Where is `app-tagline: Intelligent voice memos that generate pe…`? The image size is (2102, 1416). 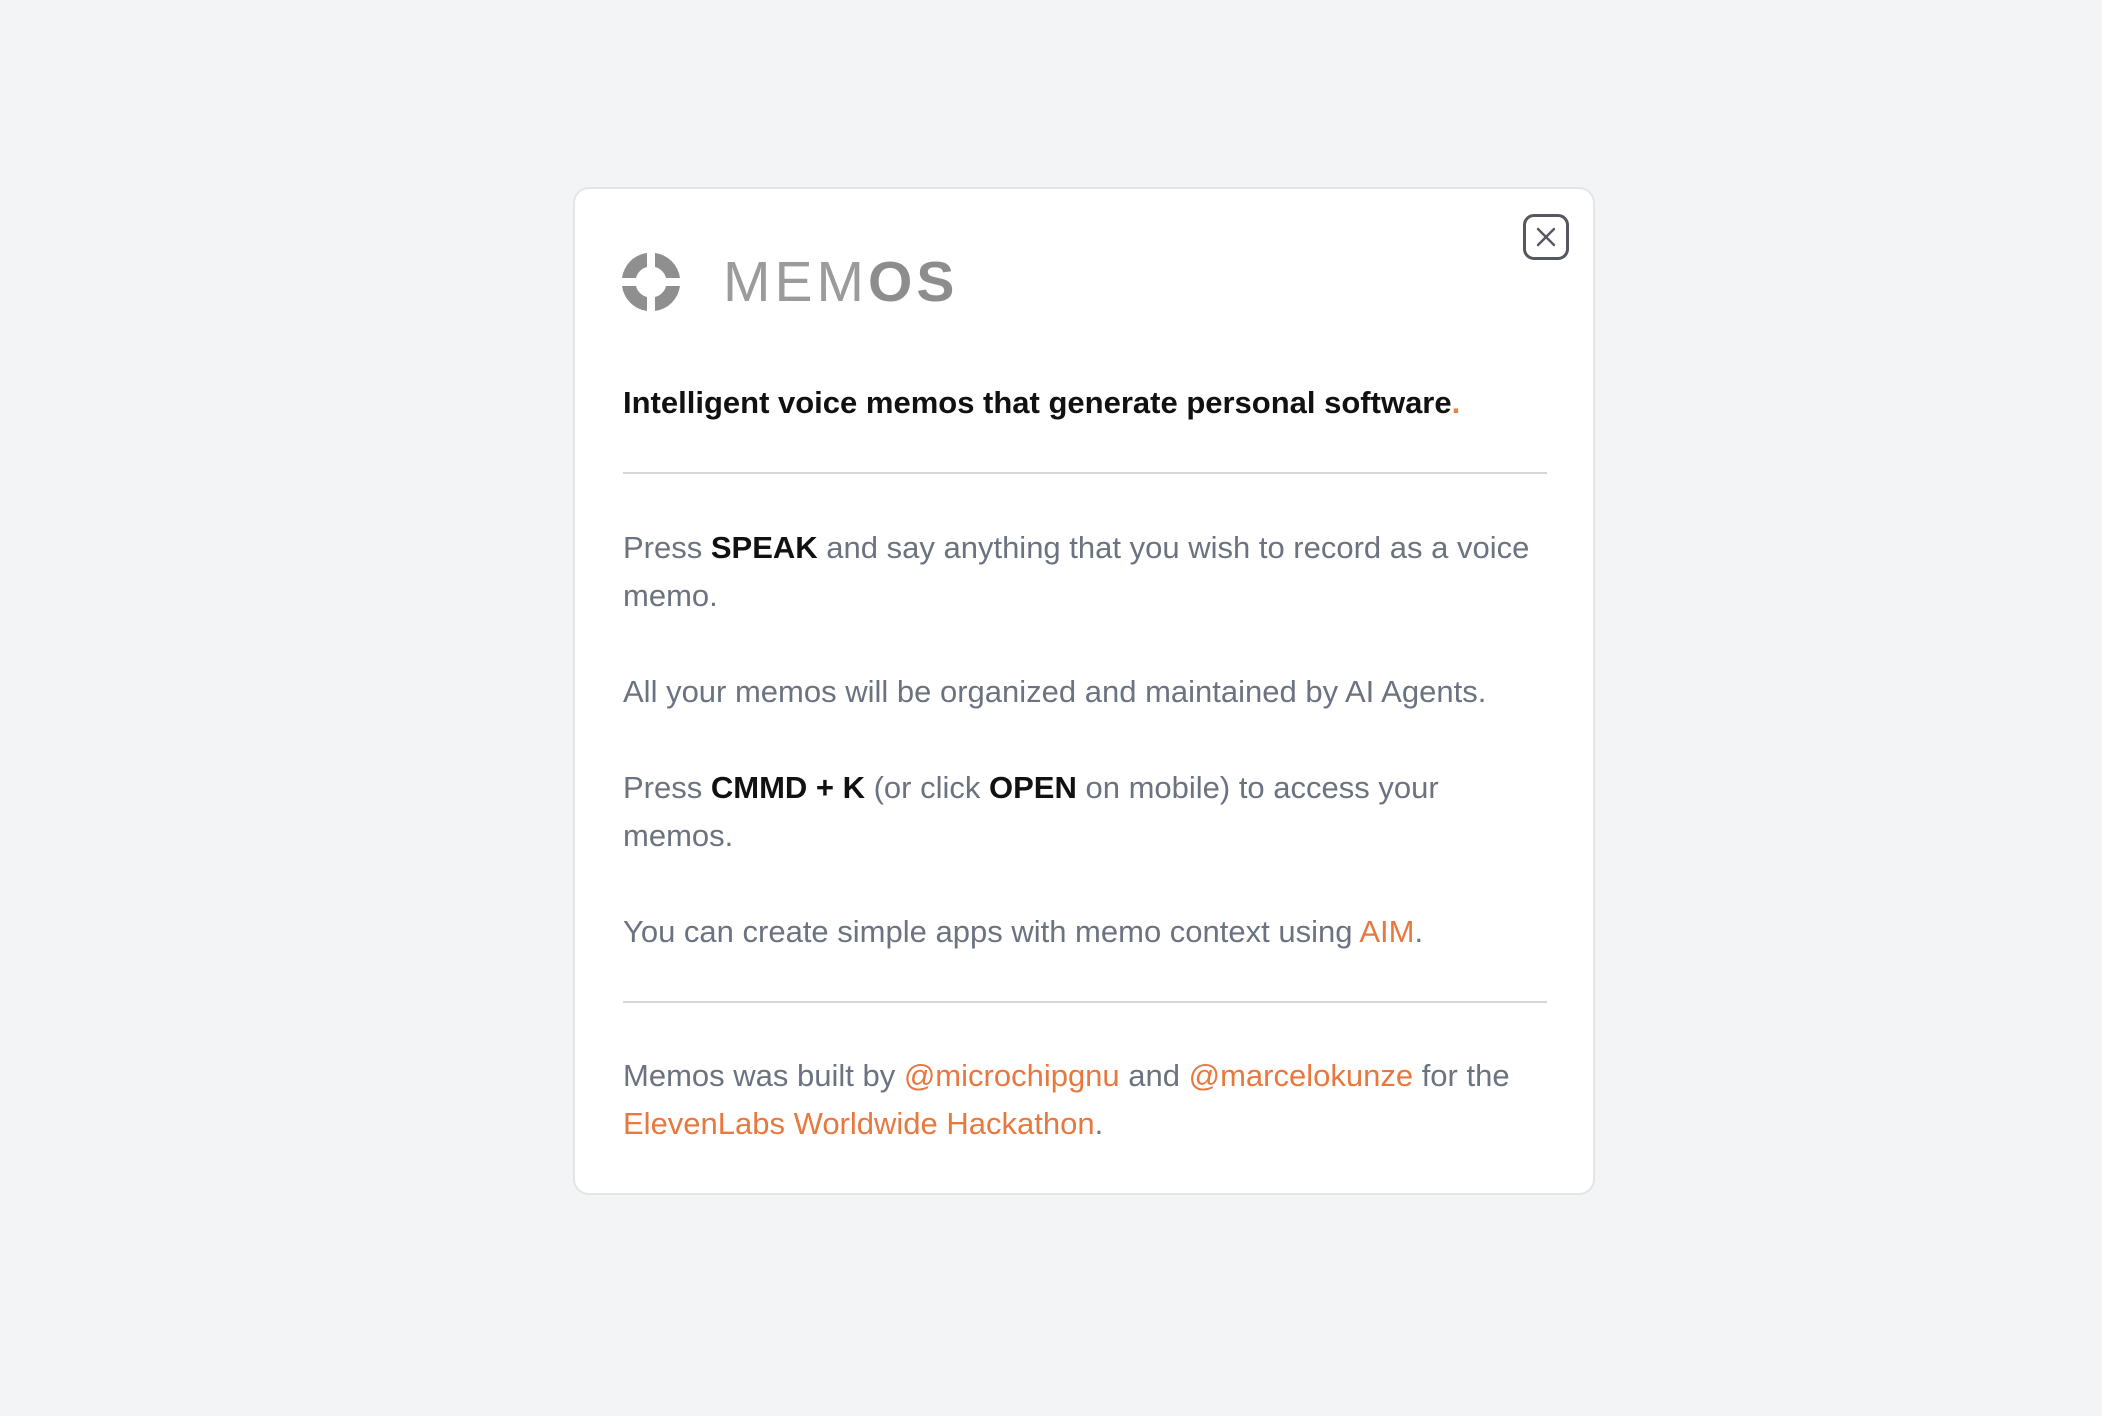
app-tagline: Intelligent voice memos that generate pe… is located at coordinates (1093, 403).